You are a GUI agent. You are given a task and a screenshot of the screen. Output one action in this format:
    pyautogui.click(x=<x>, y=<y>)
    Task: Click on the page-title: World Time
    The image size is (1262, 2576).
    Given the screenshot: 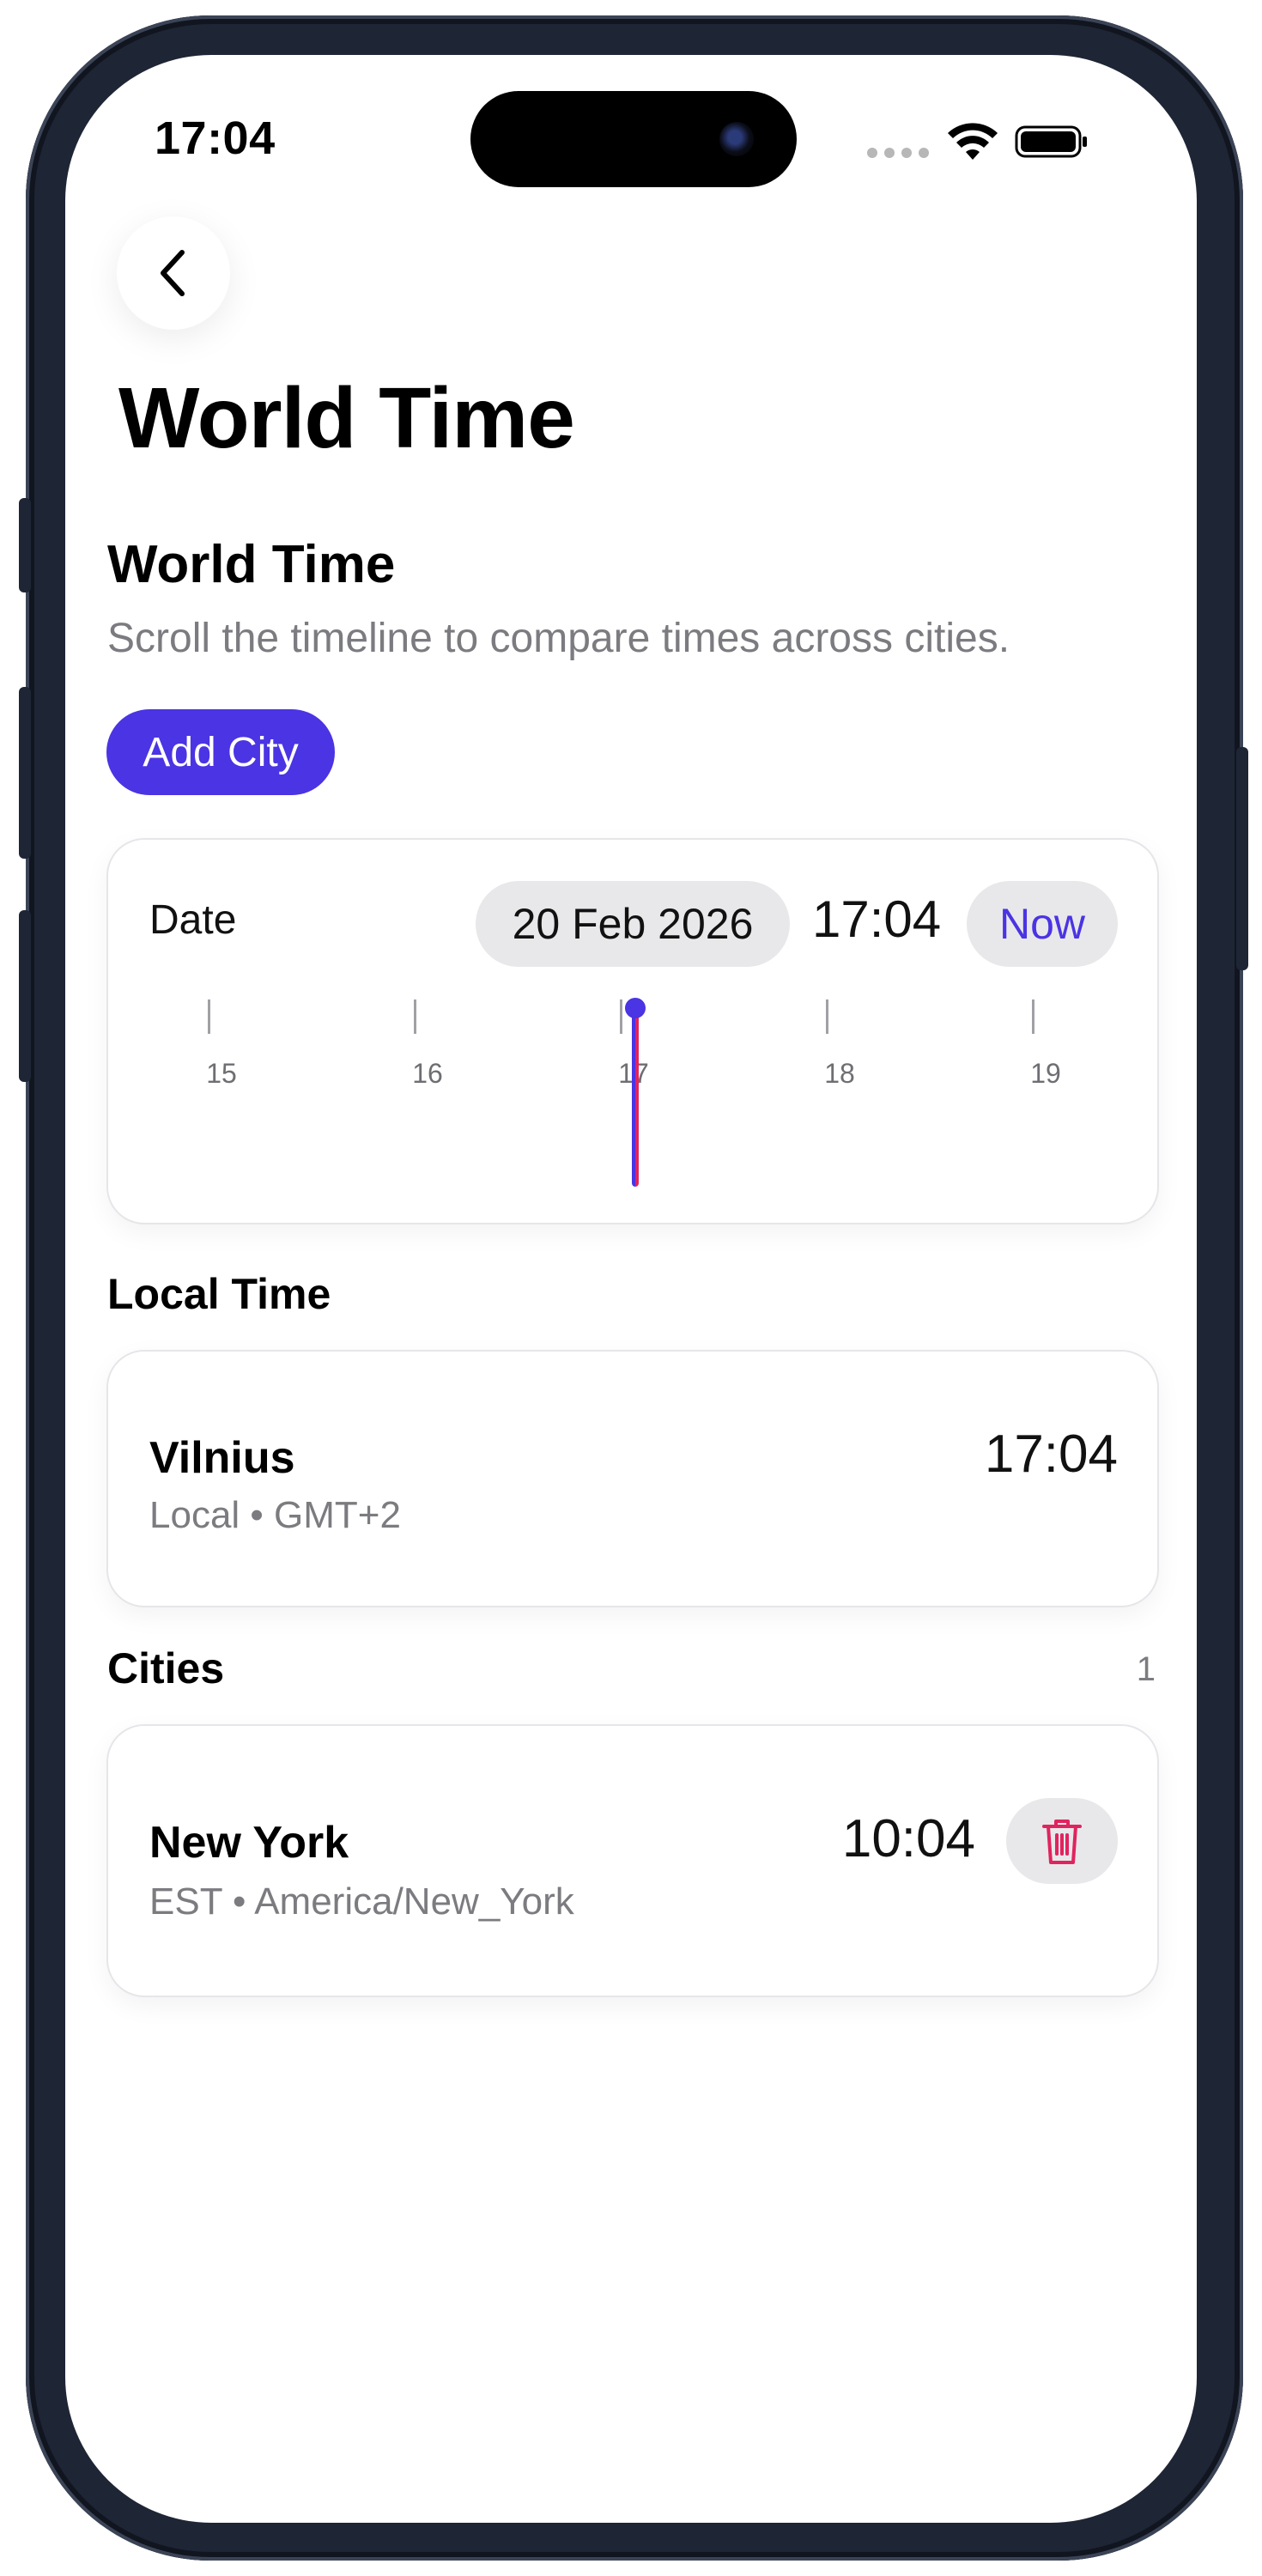 What is the action you would take?
    pyautogui.click(x=346, y=418)
    